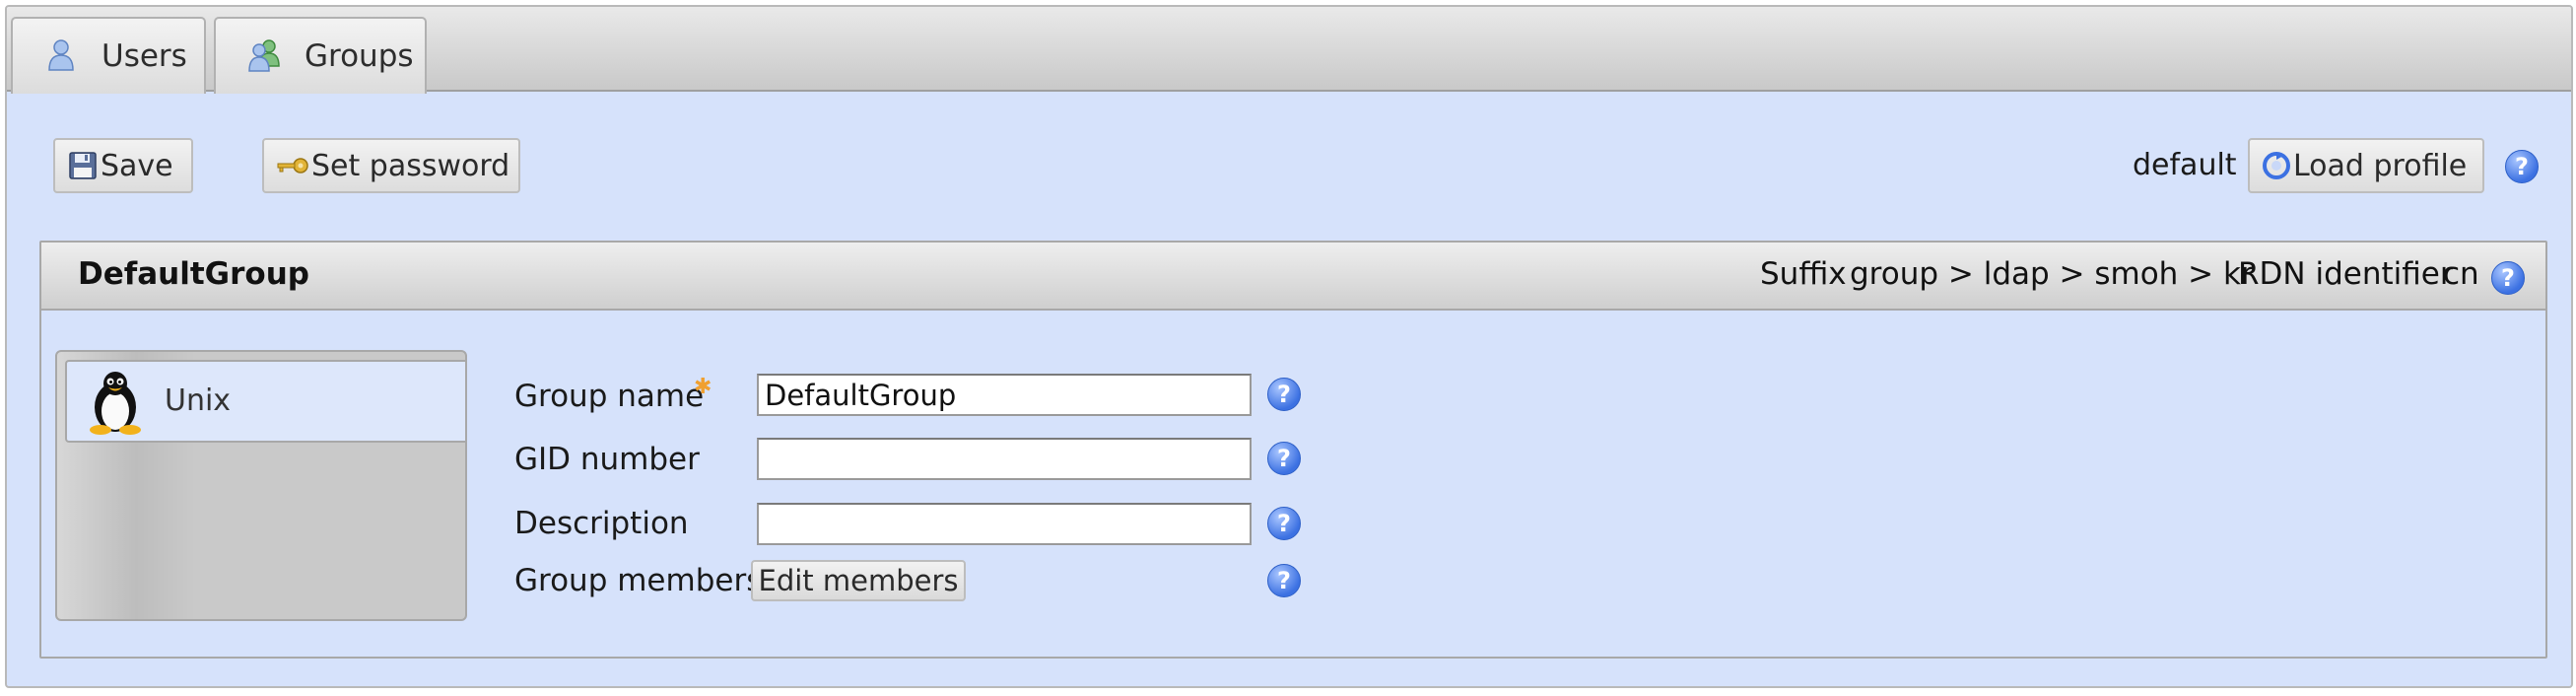 Image resolution: width=2576 pixels, height=696 pixels. I want to click on panel-title: DefaultGroup, so click(193, 274).